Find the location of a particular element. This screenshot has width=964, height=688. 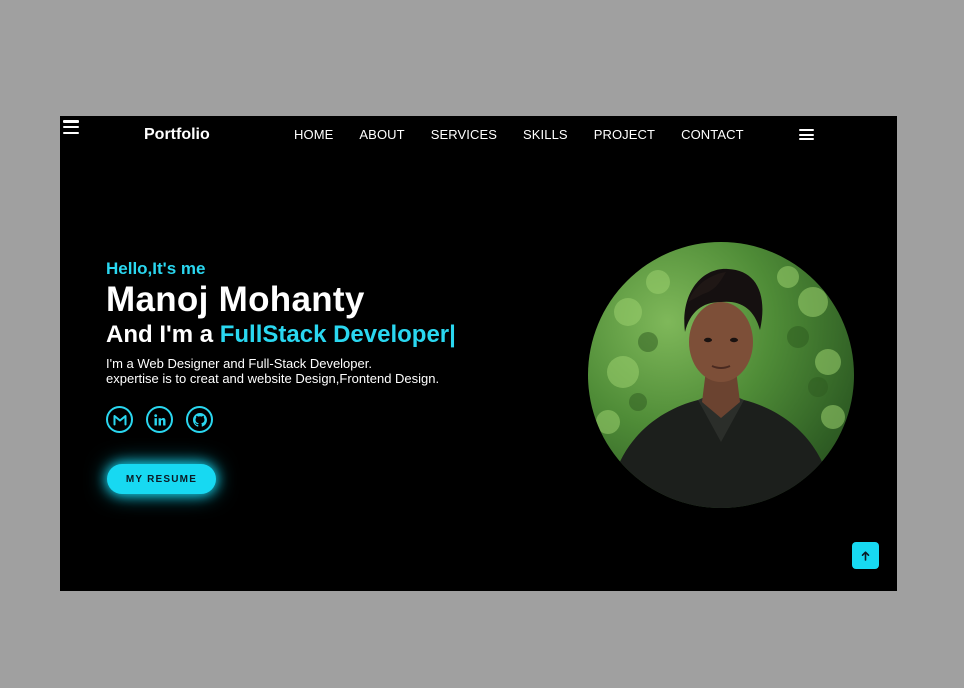

gmail-link is located at coordinates (119, 419).